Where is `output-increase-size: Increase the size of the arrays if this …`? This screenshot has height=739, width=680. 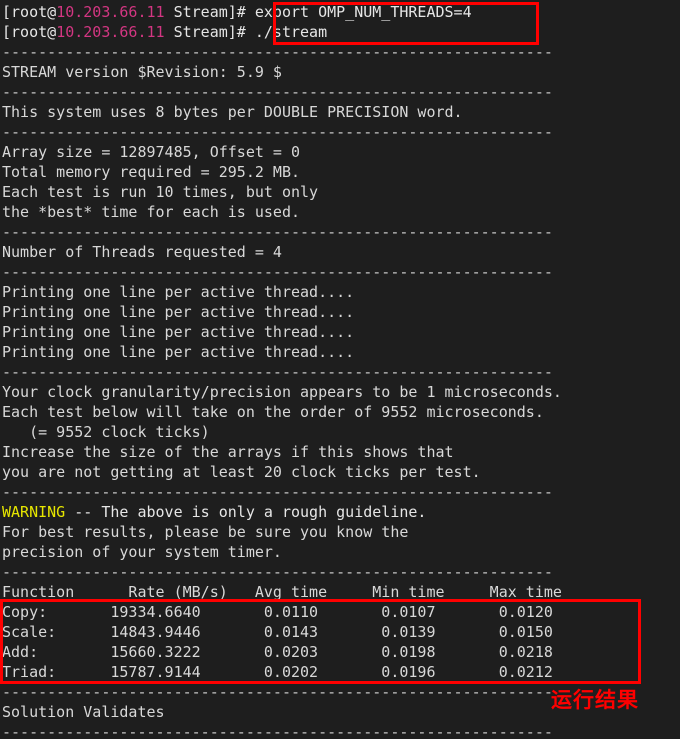 output-increase-size: Increase the size of the arrays if this … is located at coordinates (228, 452).